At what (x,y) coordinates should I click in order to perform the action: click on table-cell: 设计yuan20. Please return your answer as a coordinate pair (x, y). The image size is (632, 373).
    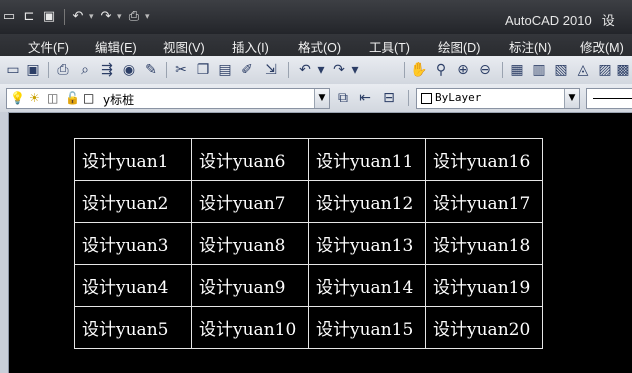
    Looking at the image, I should click on (484, 327).